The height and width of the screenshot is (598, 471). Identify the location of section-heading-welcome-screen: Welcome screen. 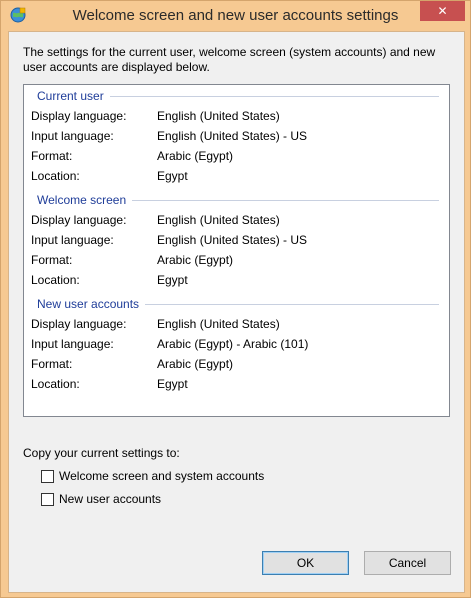
(238, 200).